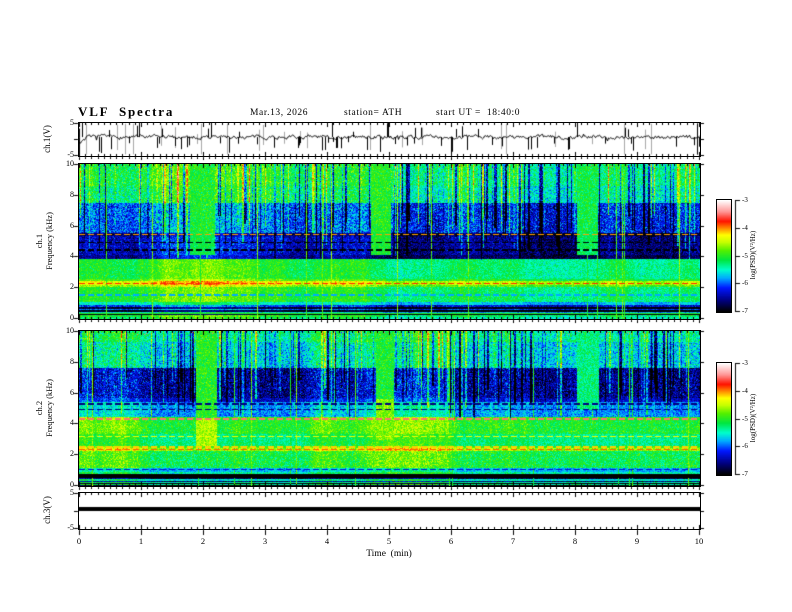 Image resolution: width=792 pixels, height=612 pixels. What do you see at coordinates (451, 541) in the screenshot?
I see `x-tick-label: 6` at bounding box center [451, 541].